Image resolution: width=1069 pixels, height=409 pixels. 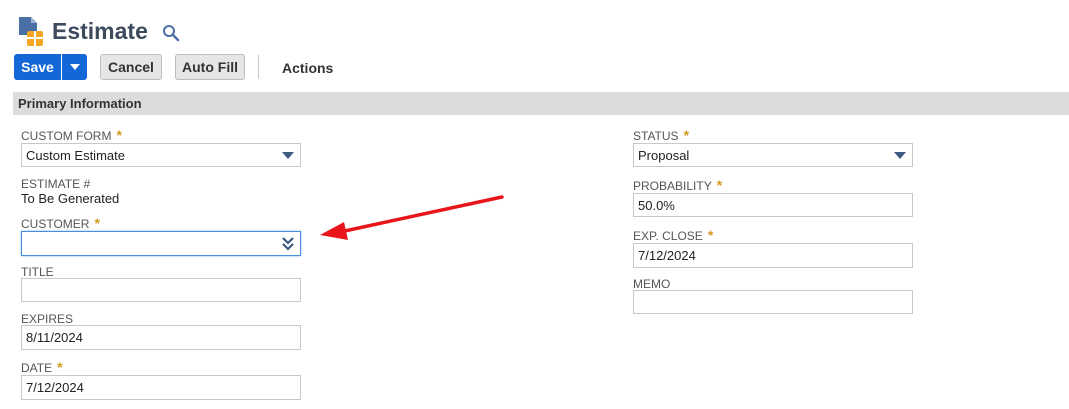 What do you see at coordinates (37, 272) in the screenshot?
I see `title-label: TITLE` at bounding box center [37, 272].